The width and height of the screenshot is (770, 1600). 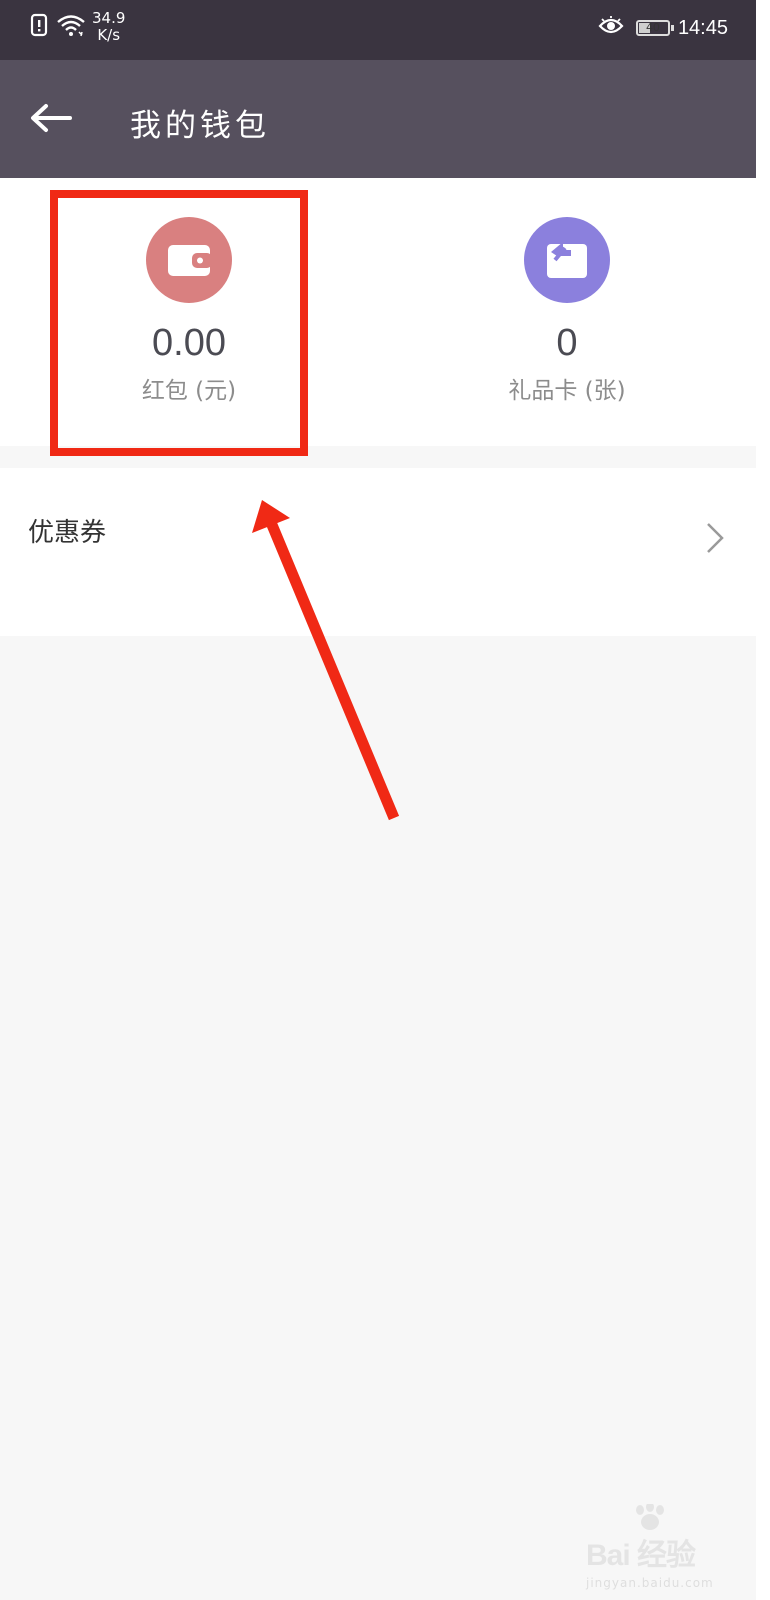 I want to click on baidu-watermark: Bai 经验 jingyan.baidu.com, so click(x=661, y=1546).